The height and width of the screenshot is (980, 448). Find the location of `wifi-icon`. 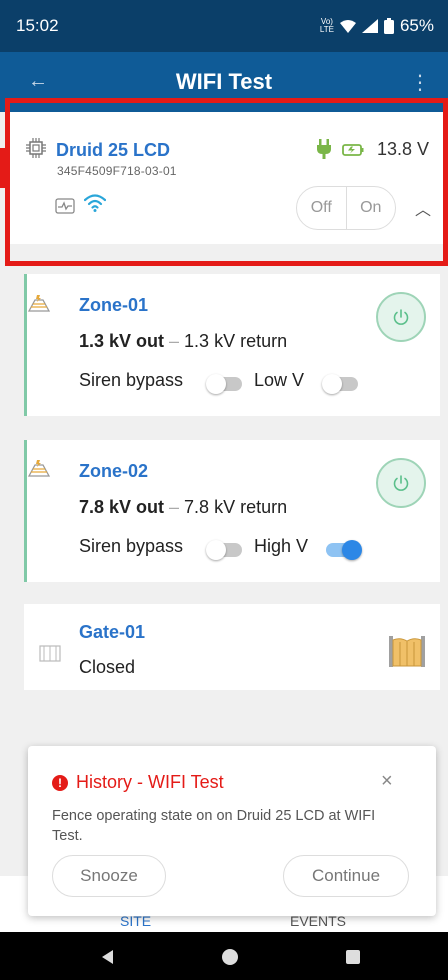

wifi-icon is located at coordinates (95, 203).